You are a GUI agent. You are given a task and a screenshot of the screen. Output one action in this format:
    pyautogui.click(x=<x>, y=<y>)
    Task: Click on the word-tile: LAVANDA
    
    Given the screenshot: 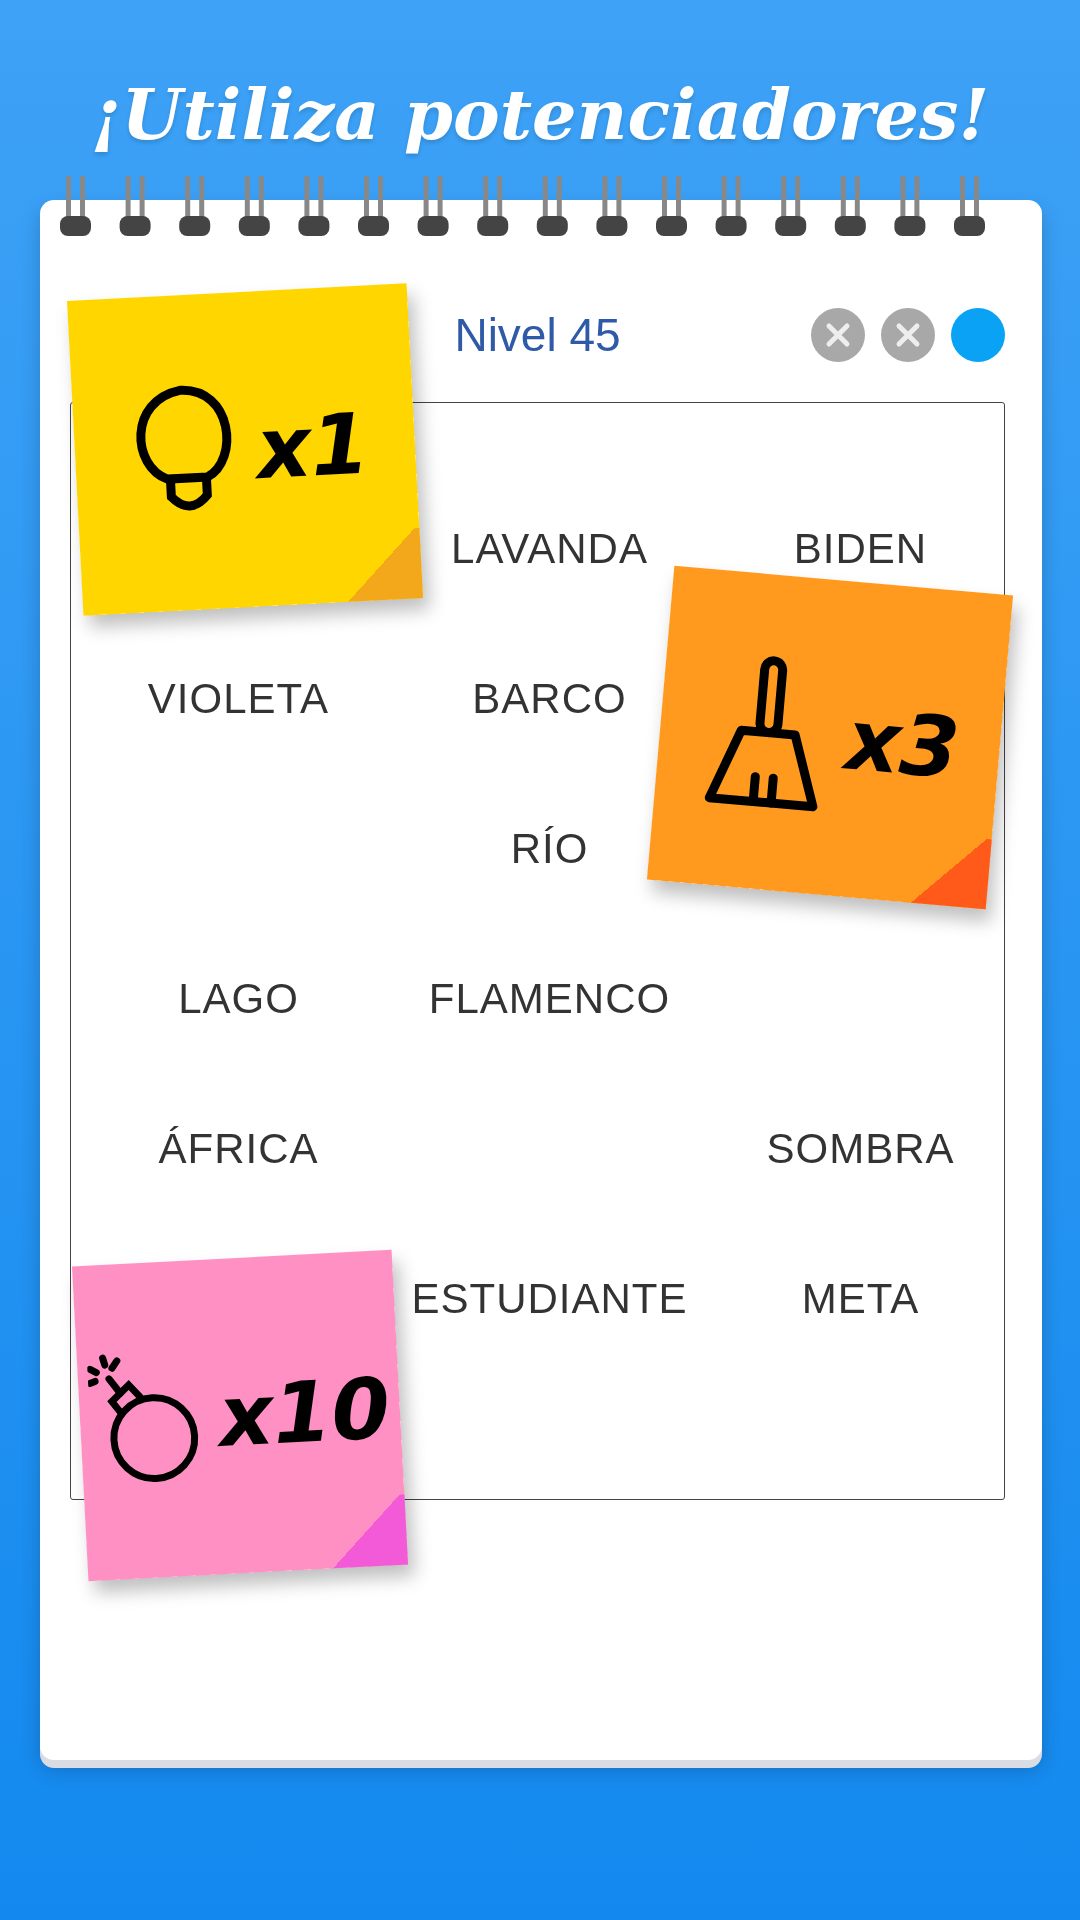 What is the action you would take?
    pyautogui.click(x=549, y=548)
    